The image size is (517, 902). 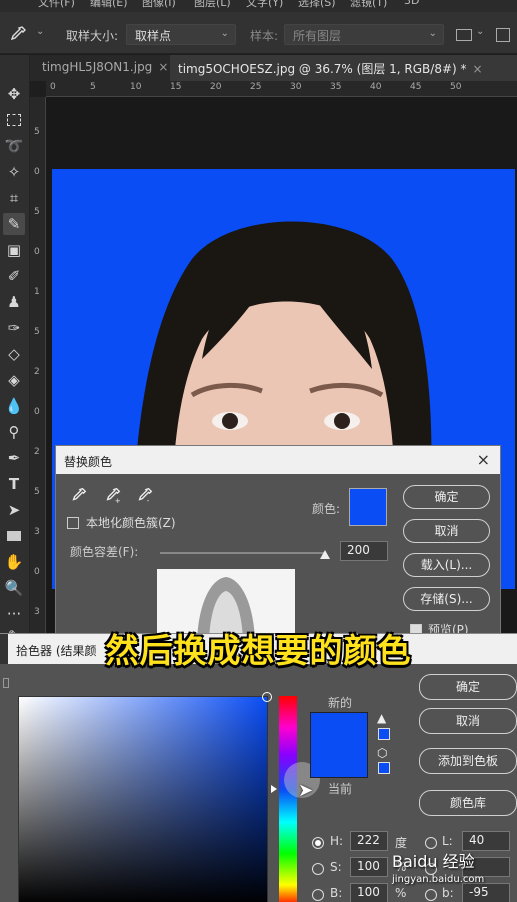 What do you see at coordinates (274, 789) in the screenshot?
I see `hue-slider-arrow-left` at bounding box center [274, 789].